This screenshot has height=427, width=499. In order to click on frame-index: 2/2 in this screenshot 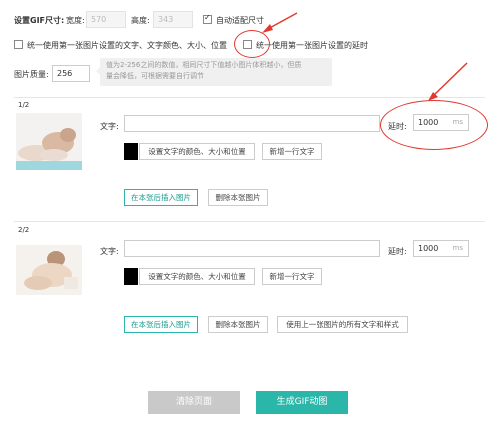, I will do `click(24, 230)`.